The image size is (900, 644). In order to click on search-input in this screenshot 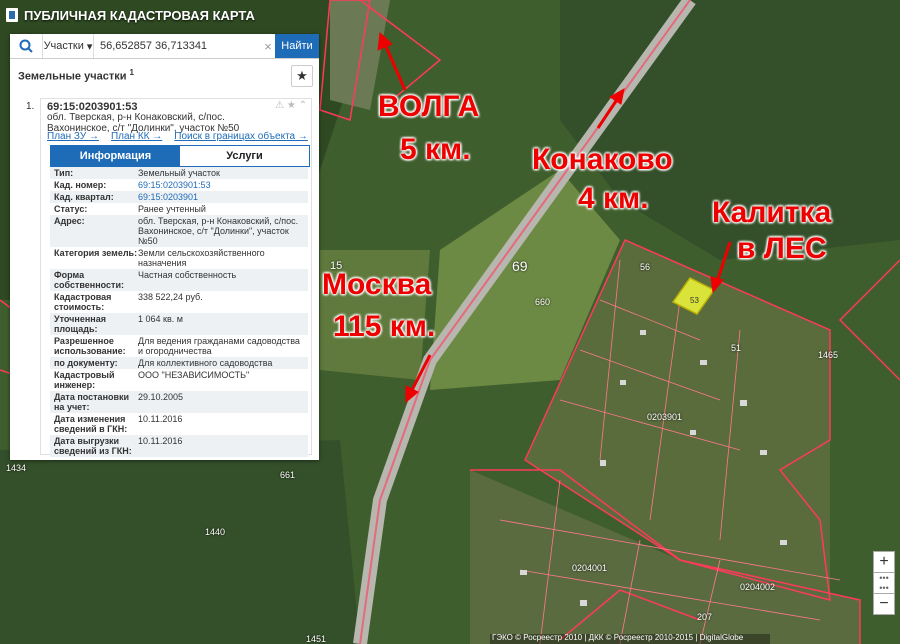, I will do `click(177, 46)`.